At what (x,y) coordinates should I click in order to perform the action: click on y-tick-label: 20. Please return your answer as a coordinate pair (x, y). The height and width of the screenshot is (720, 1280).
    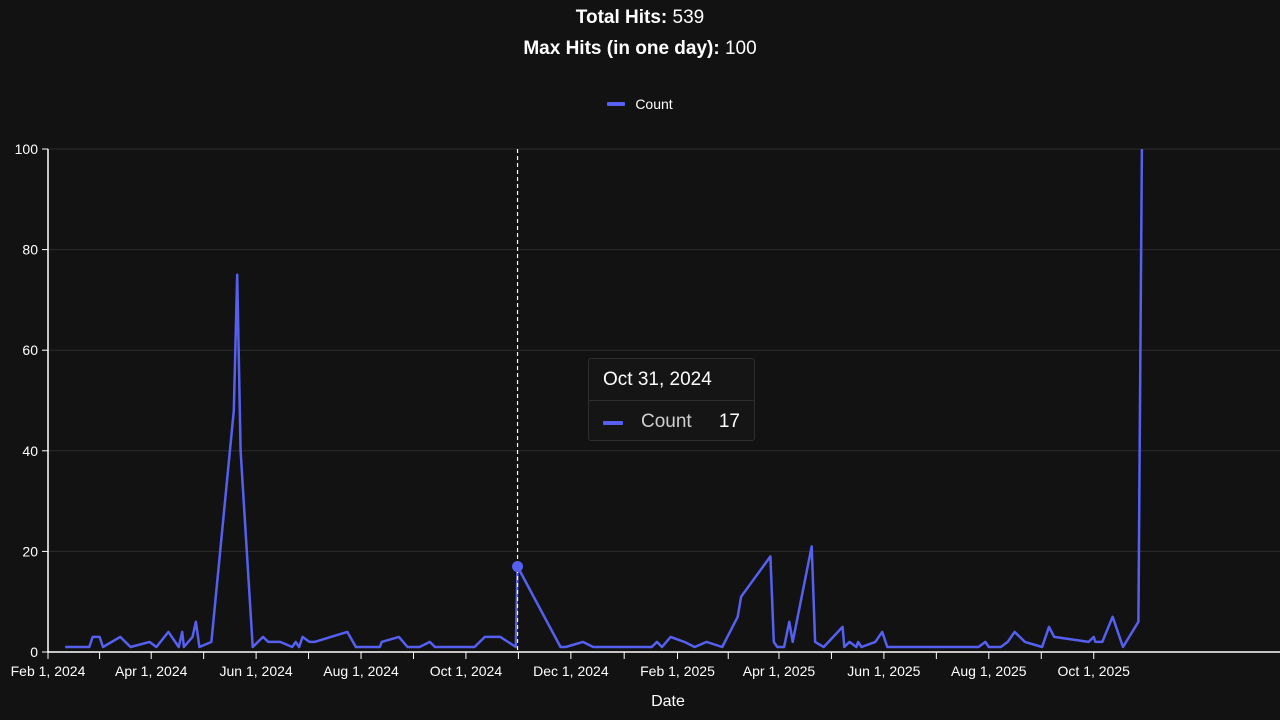
    Looking at the image, I should click on (30, 551).